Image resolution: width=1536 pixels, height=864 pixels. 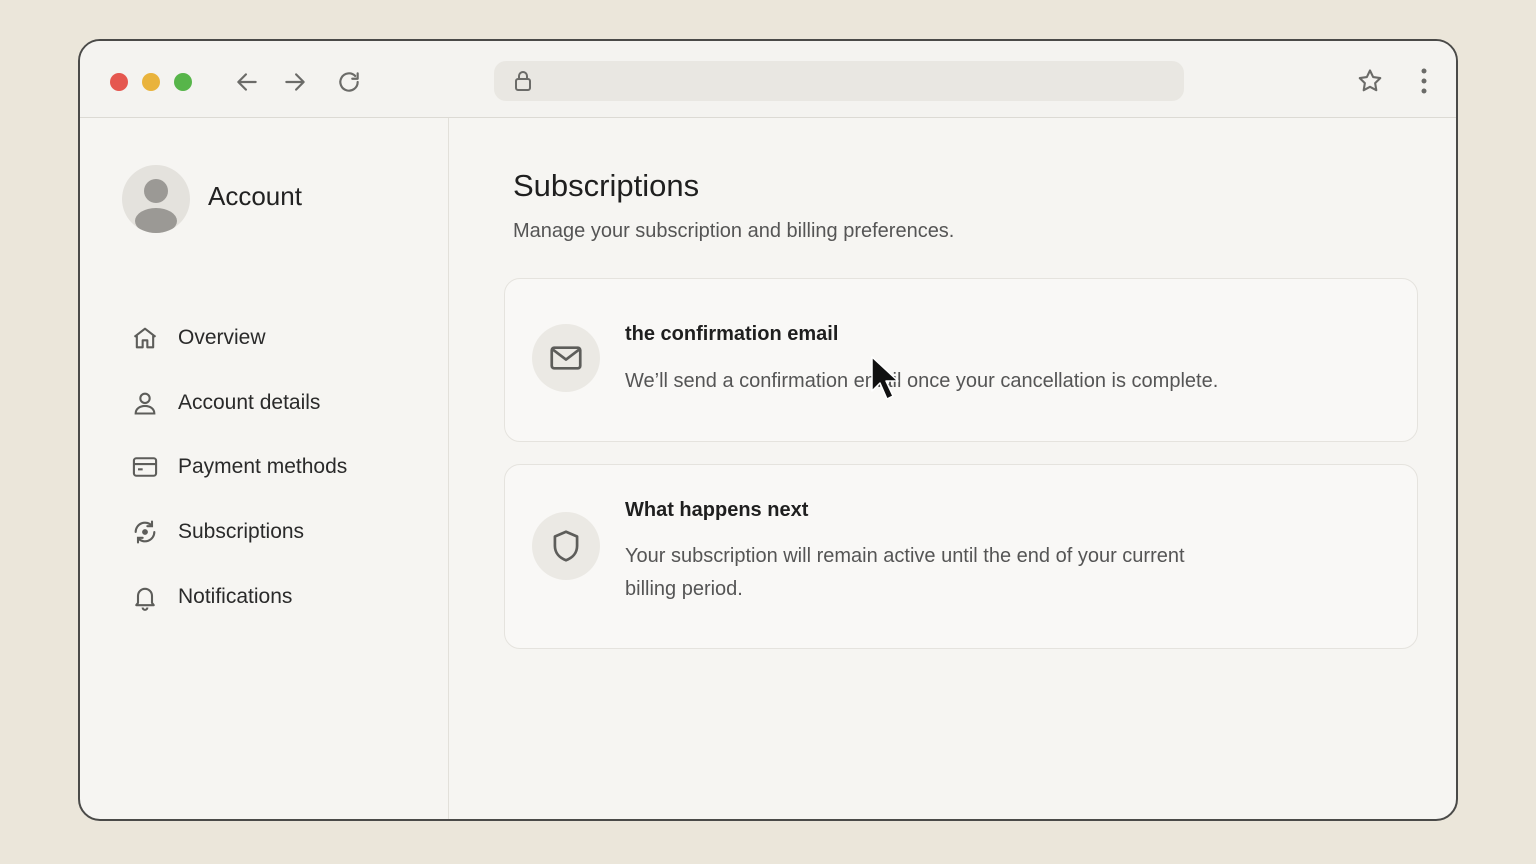 I want to click on more-menu-button, so click(x=1424, y=81).